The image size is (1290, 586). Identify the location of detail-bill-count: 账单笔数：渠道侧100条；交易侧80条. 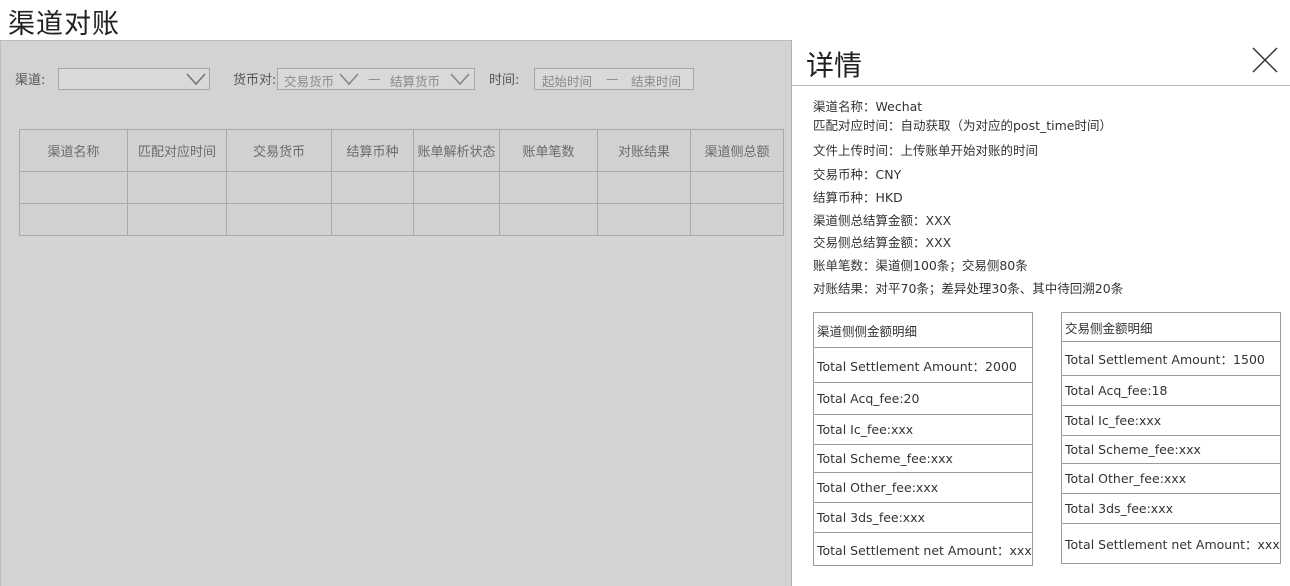
(920, 265).